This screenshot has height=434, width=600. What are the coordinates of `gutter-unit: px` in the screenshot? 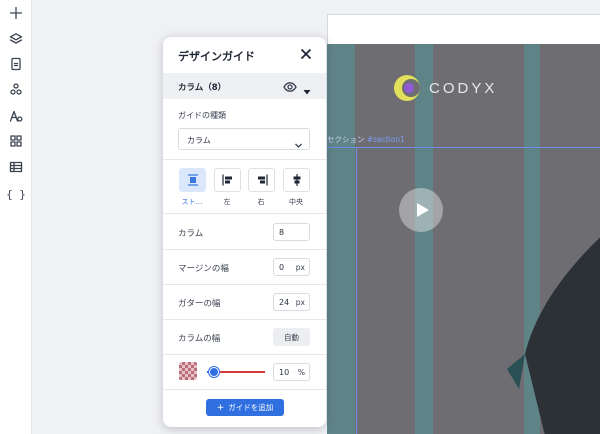 It's located at (300, 302).